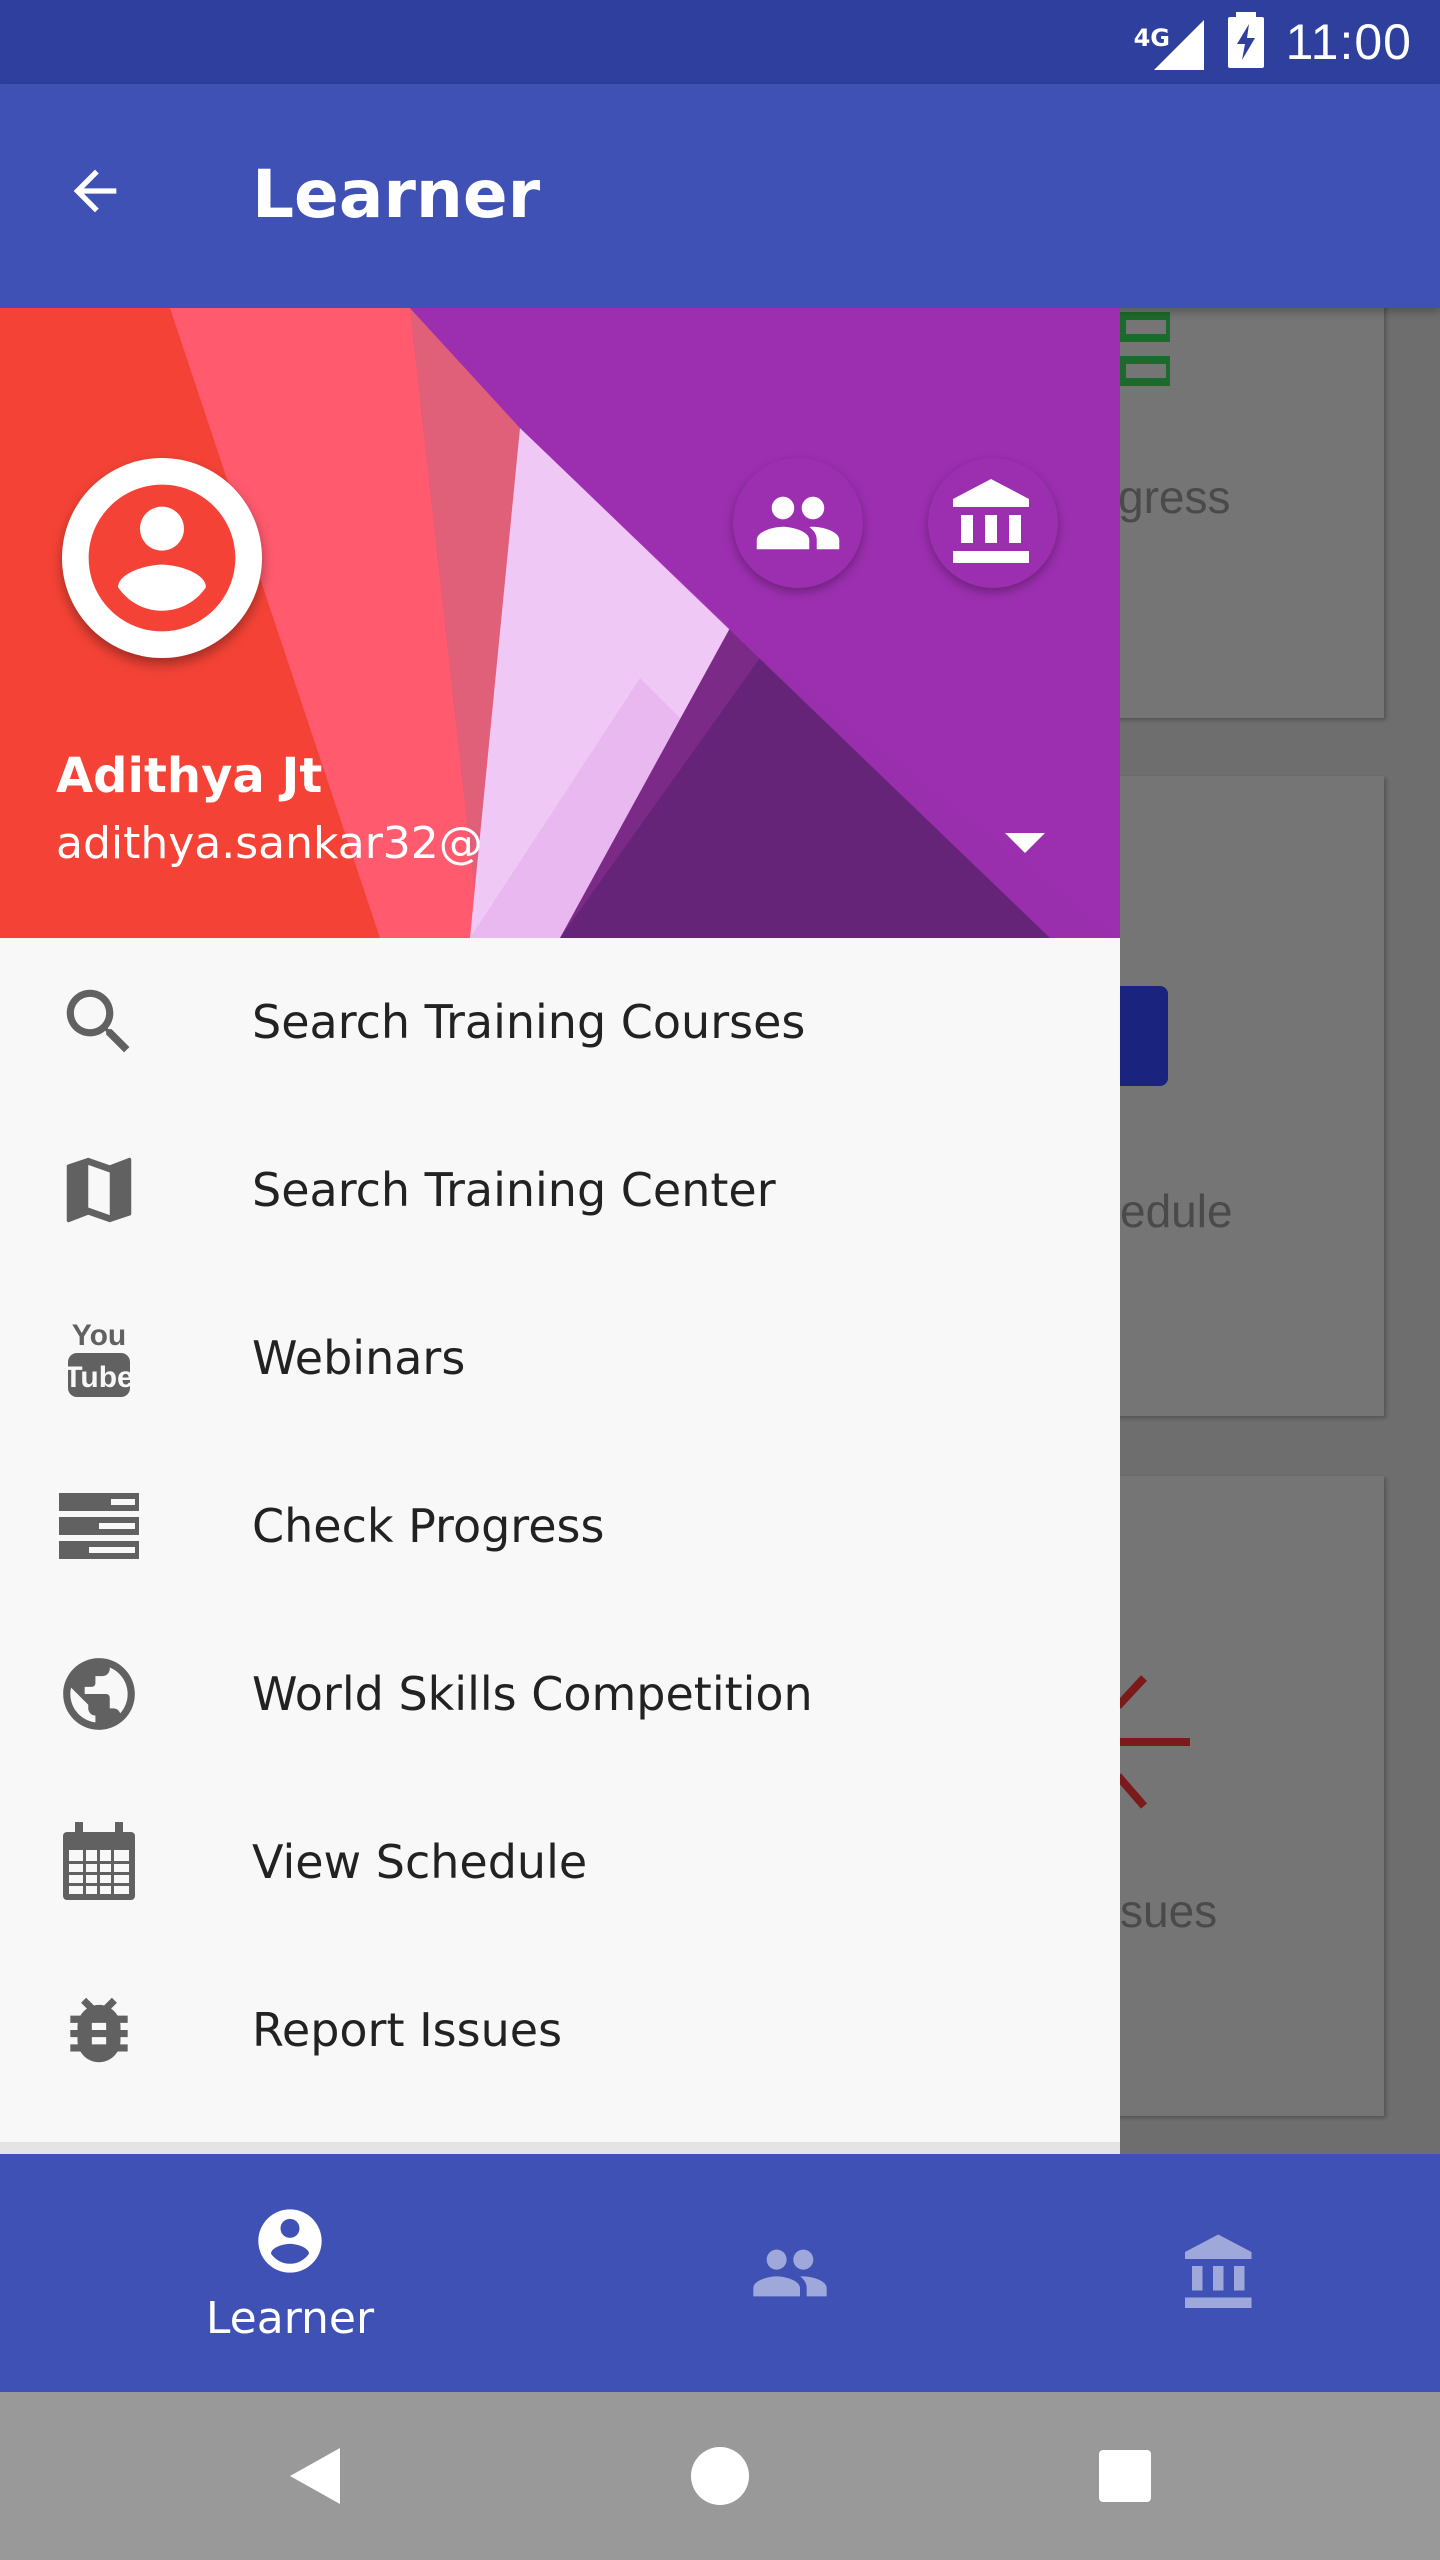 The width and height of the screenshot is (1440, 2560). What do you see at coordinates (99, 2030) in the screenshot?
I see `bug-icon` at bounding box center [99, 2030].